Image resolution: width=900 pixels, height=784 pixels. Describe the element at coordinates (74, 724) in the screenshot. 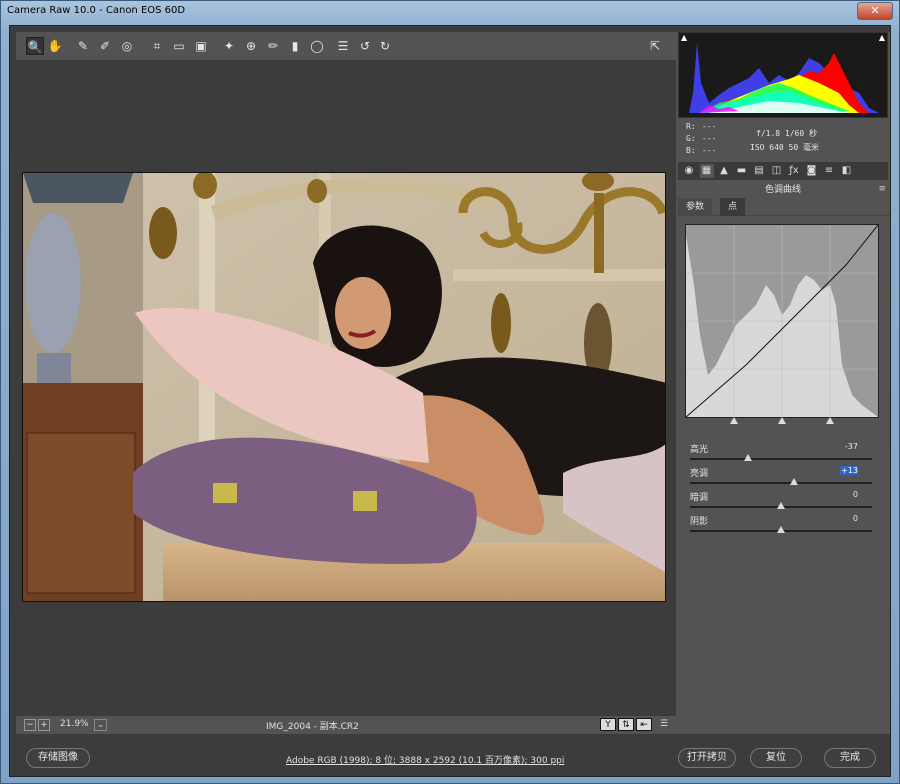

I see `zoom-level: 21.9%` at that location.